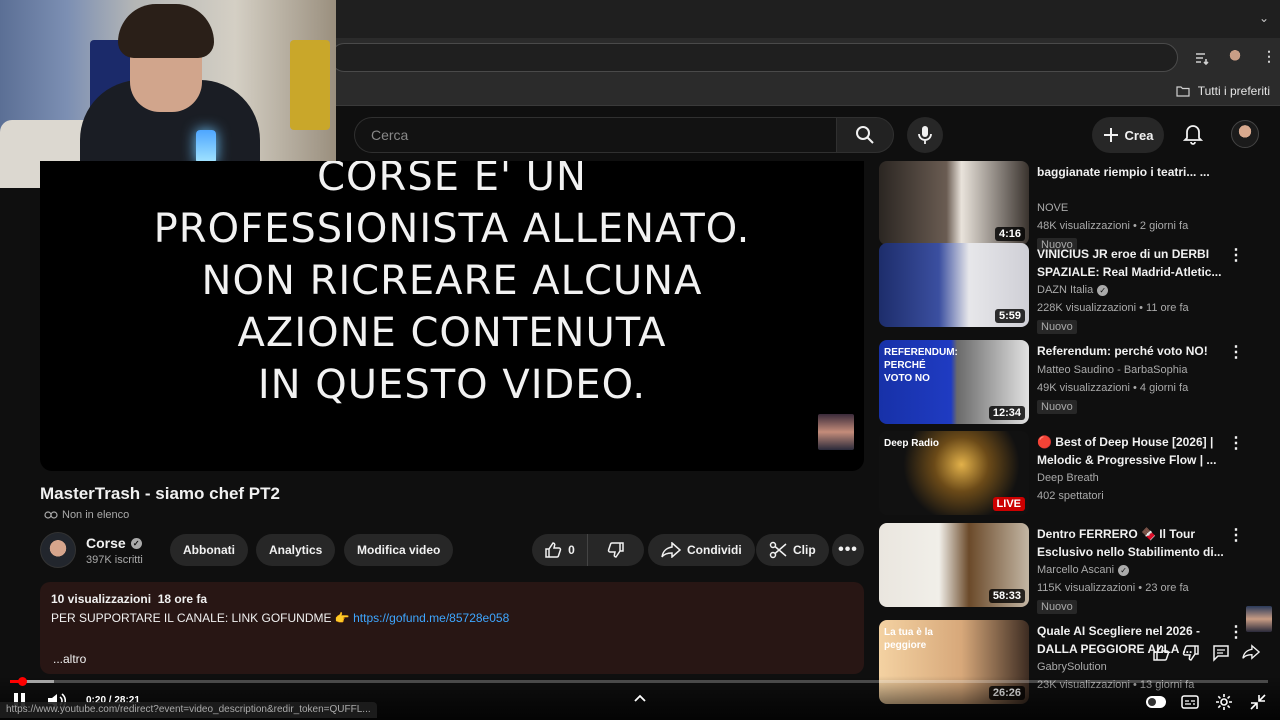 This screenshot has height=720, width=1280. I want to click on all-bookmarks: Tutti i preferiti, so click(1223, 91).